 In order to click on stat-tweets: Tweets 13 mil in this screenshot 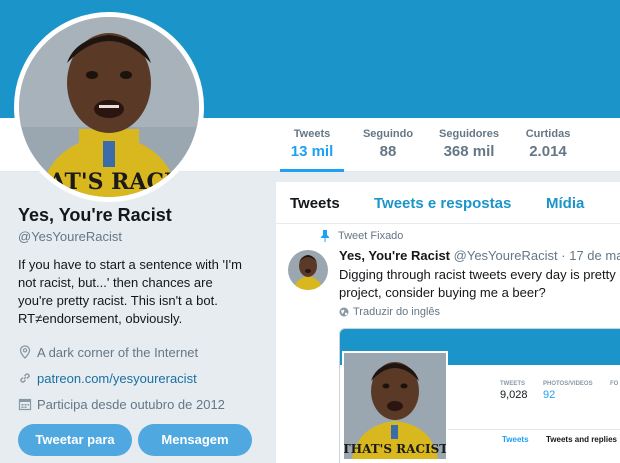, I will do `click(312, 145)`.